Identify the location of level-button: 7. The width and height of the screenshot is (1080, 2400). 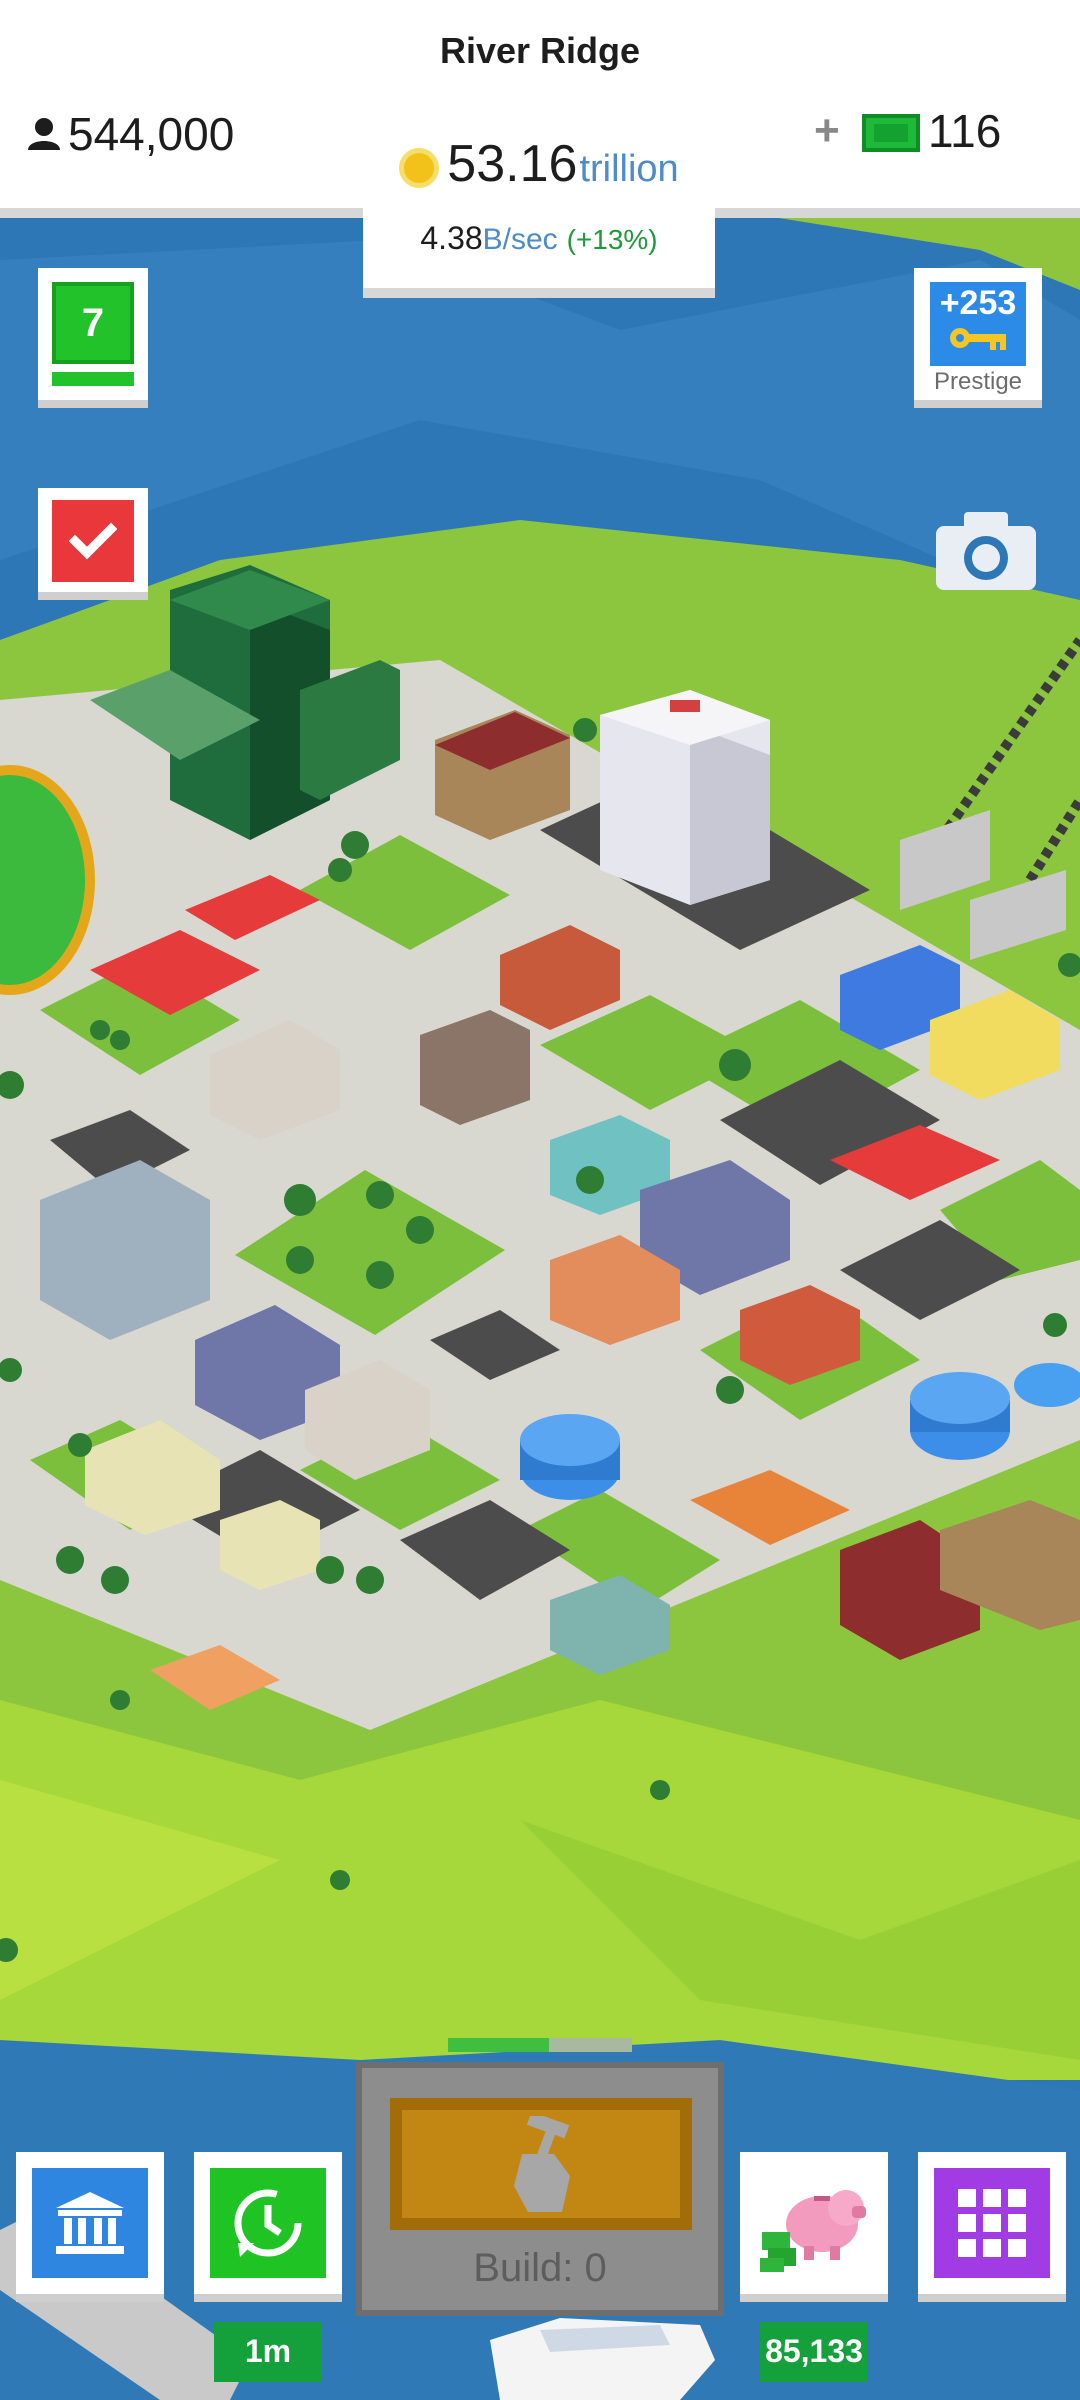
(93, 338).